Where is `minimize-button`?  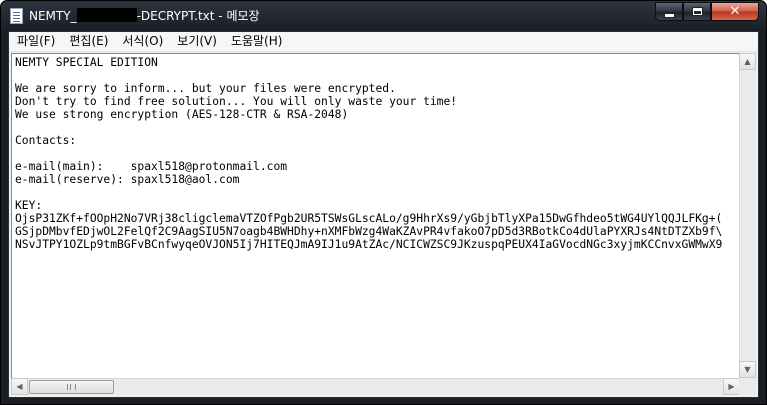 minimize-button is located at coordinates (669, 11).